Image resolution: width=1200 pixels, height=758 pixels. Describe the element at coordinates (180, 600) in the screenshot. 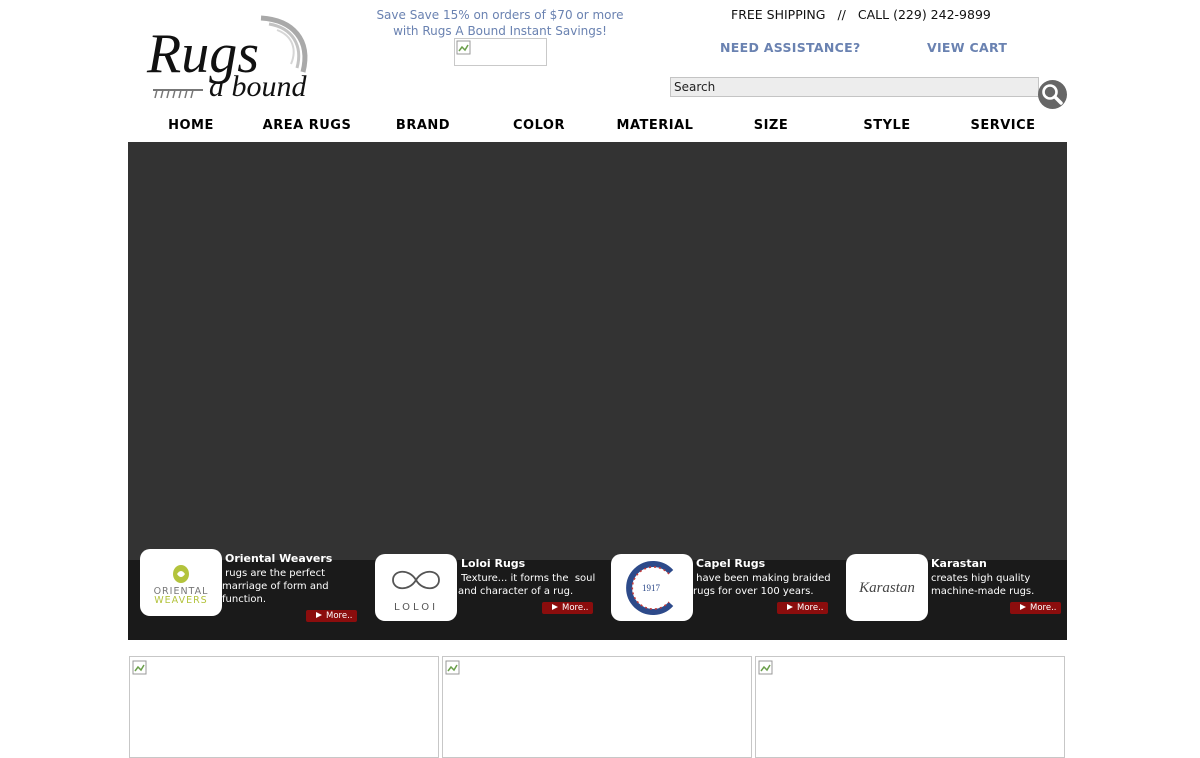

I see `ow-logo-line2: WEAVERS` at that location.